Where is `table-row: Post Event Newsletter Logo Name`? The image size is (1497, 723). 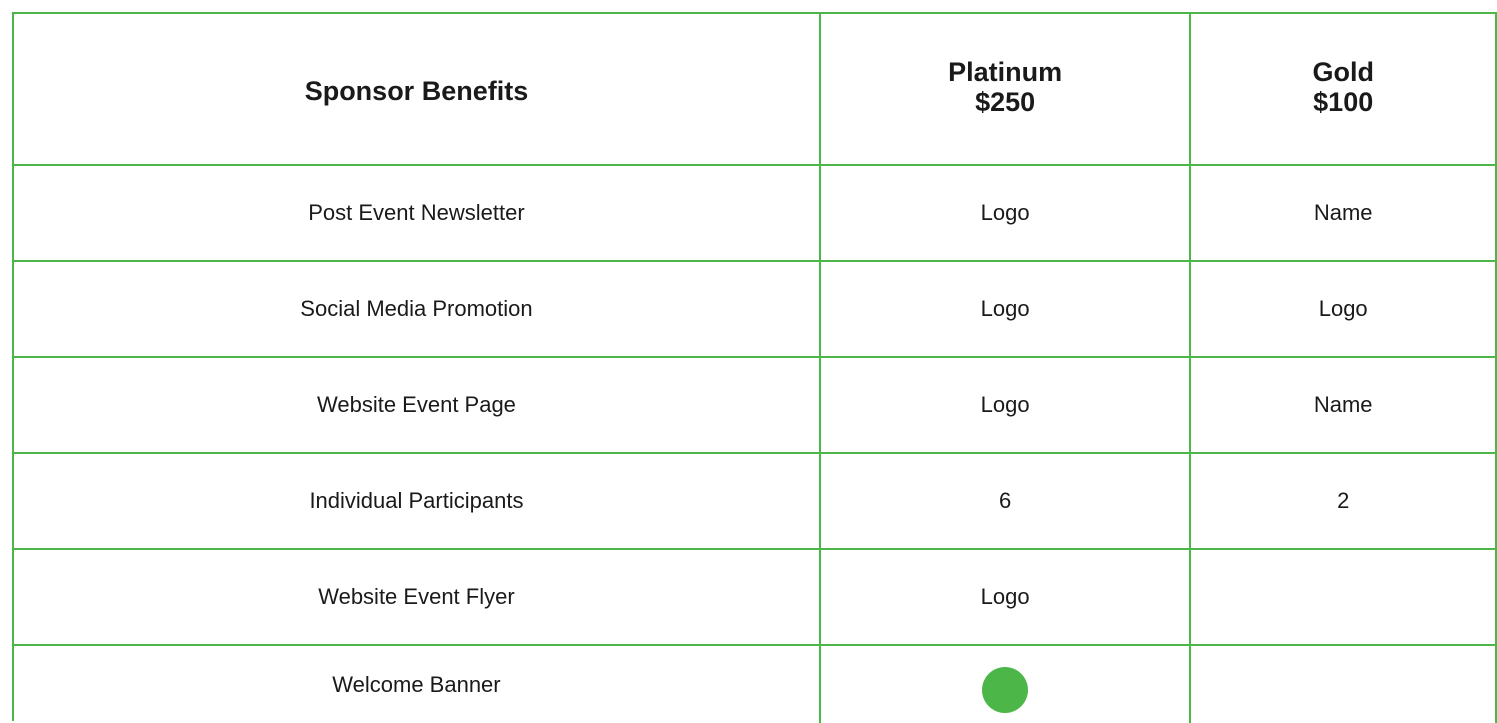
table-row: Post Event Newsletter Logo Name is located at coordinates (755, 214).